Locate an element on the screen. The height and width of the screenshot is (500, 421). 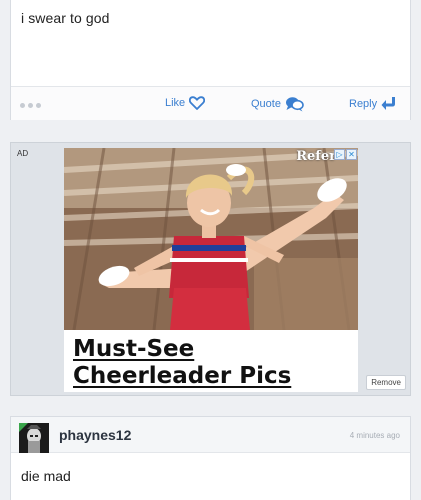
more-dots-icon is located at coordinates (30, 105).